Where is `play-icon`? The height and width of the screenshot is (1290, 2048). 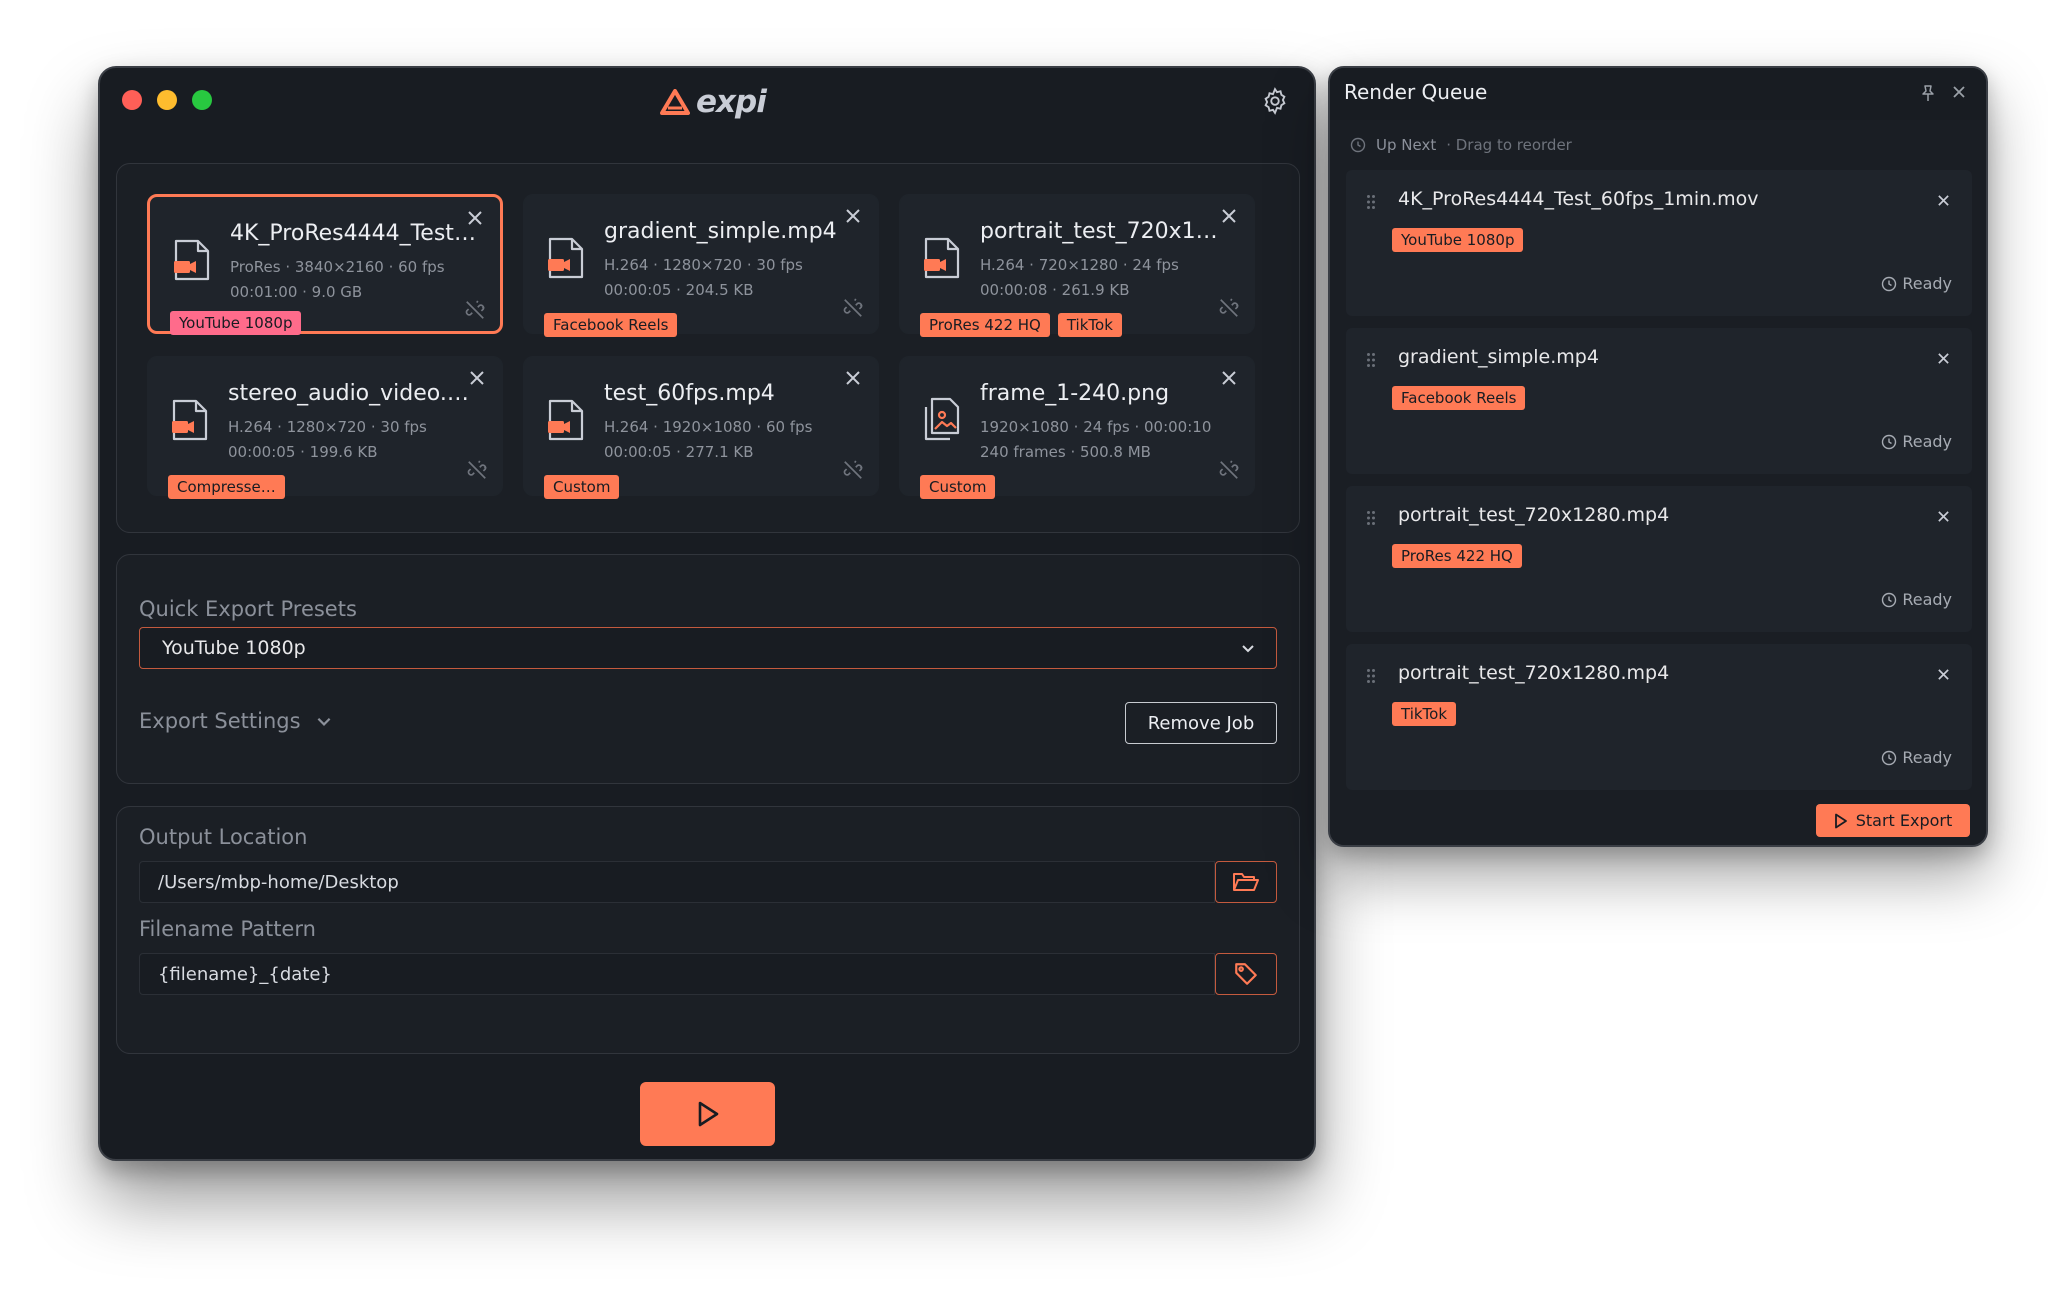
play-icon is located at coordinates (708, 1114).